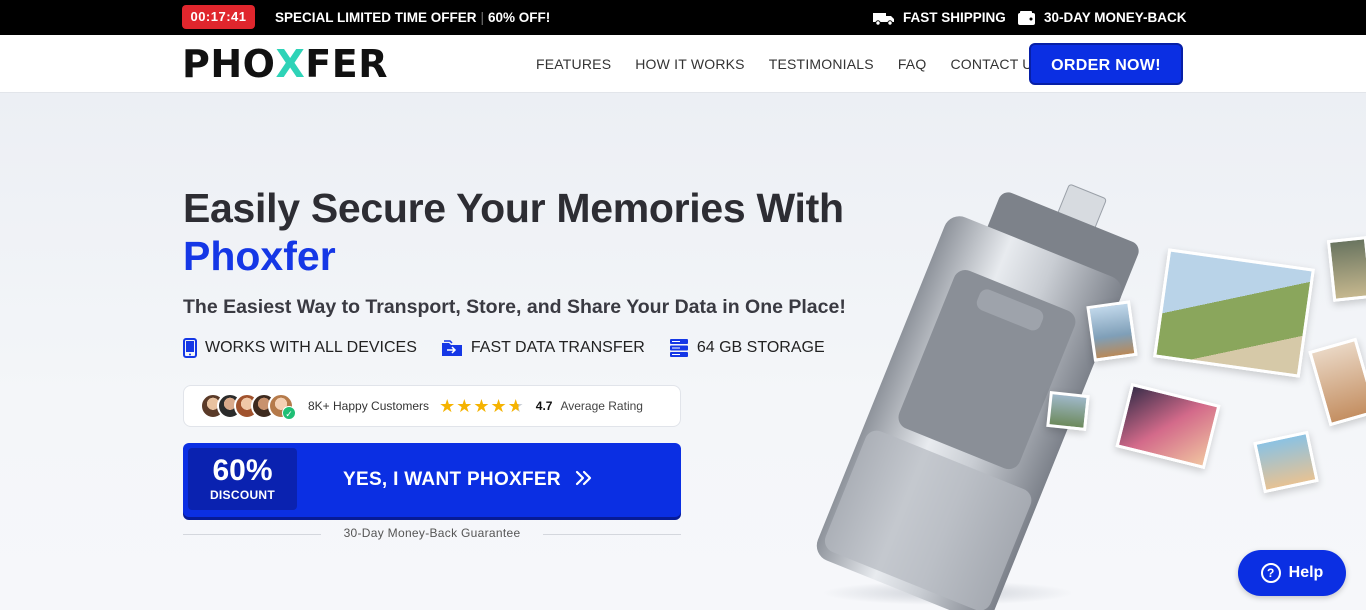 The width and height of the screenshot is (1366, 610). I want to click on nav-link-faq: FAQ, so click(912, 64).